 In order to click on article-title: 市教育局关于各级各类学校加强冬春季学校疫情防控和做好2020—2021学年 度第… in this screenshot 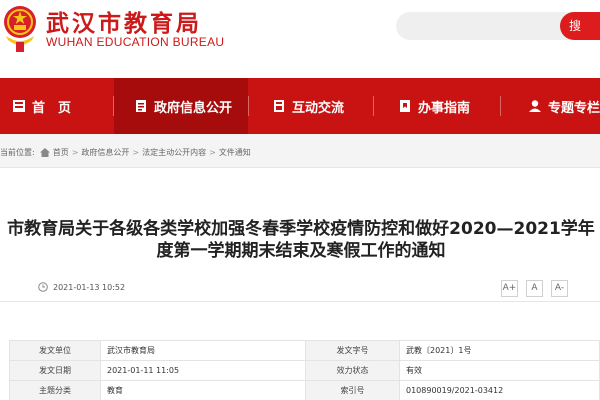, I will do `click(301, 240)`.